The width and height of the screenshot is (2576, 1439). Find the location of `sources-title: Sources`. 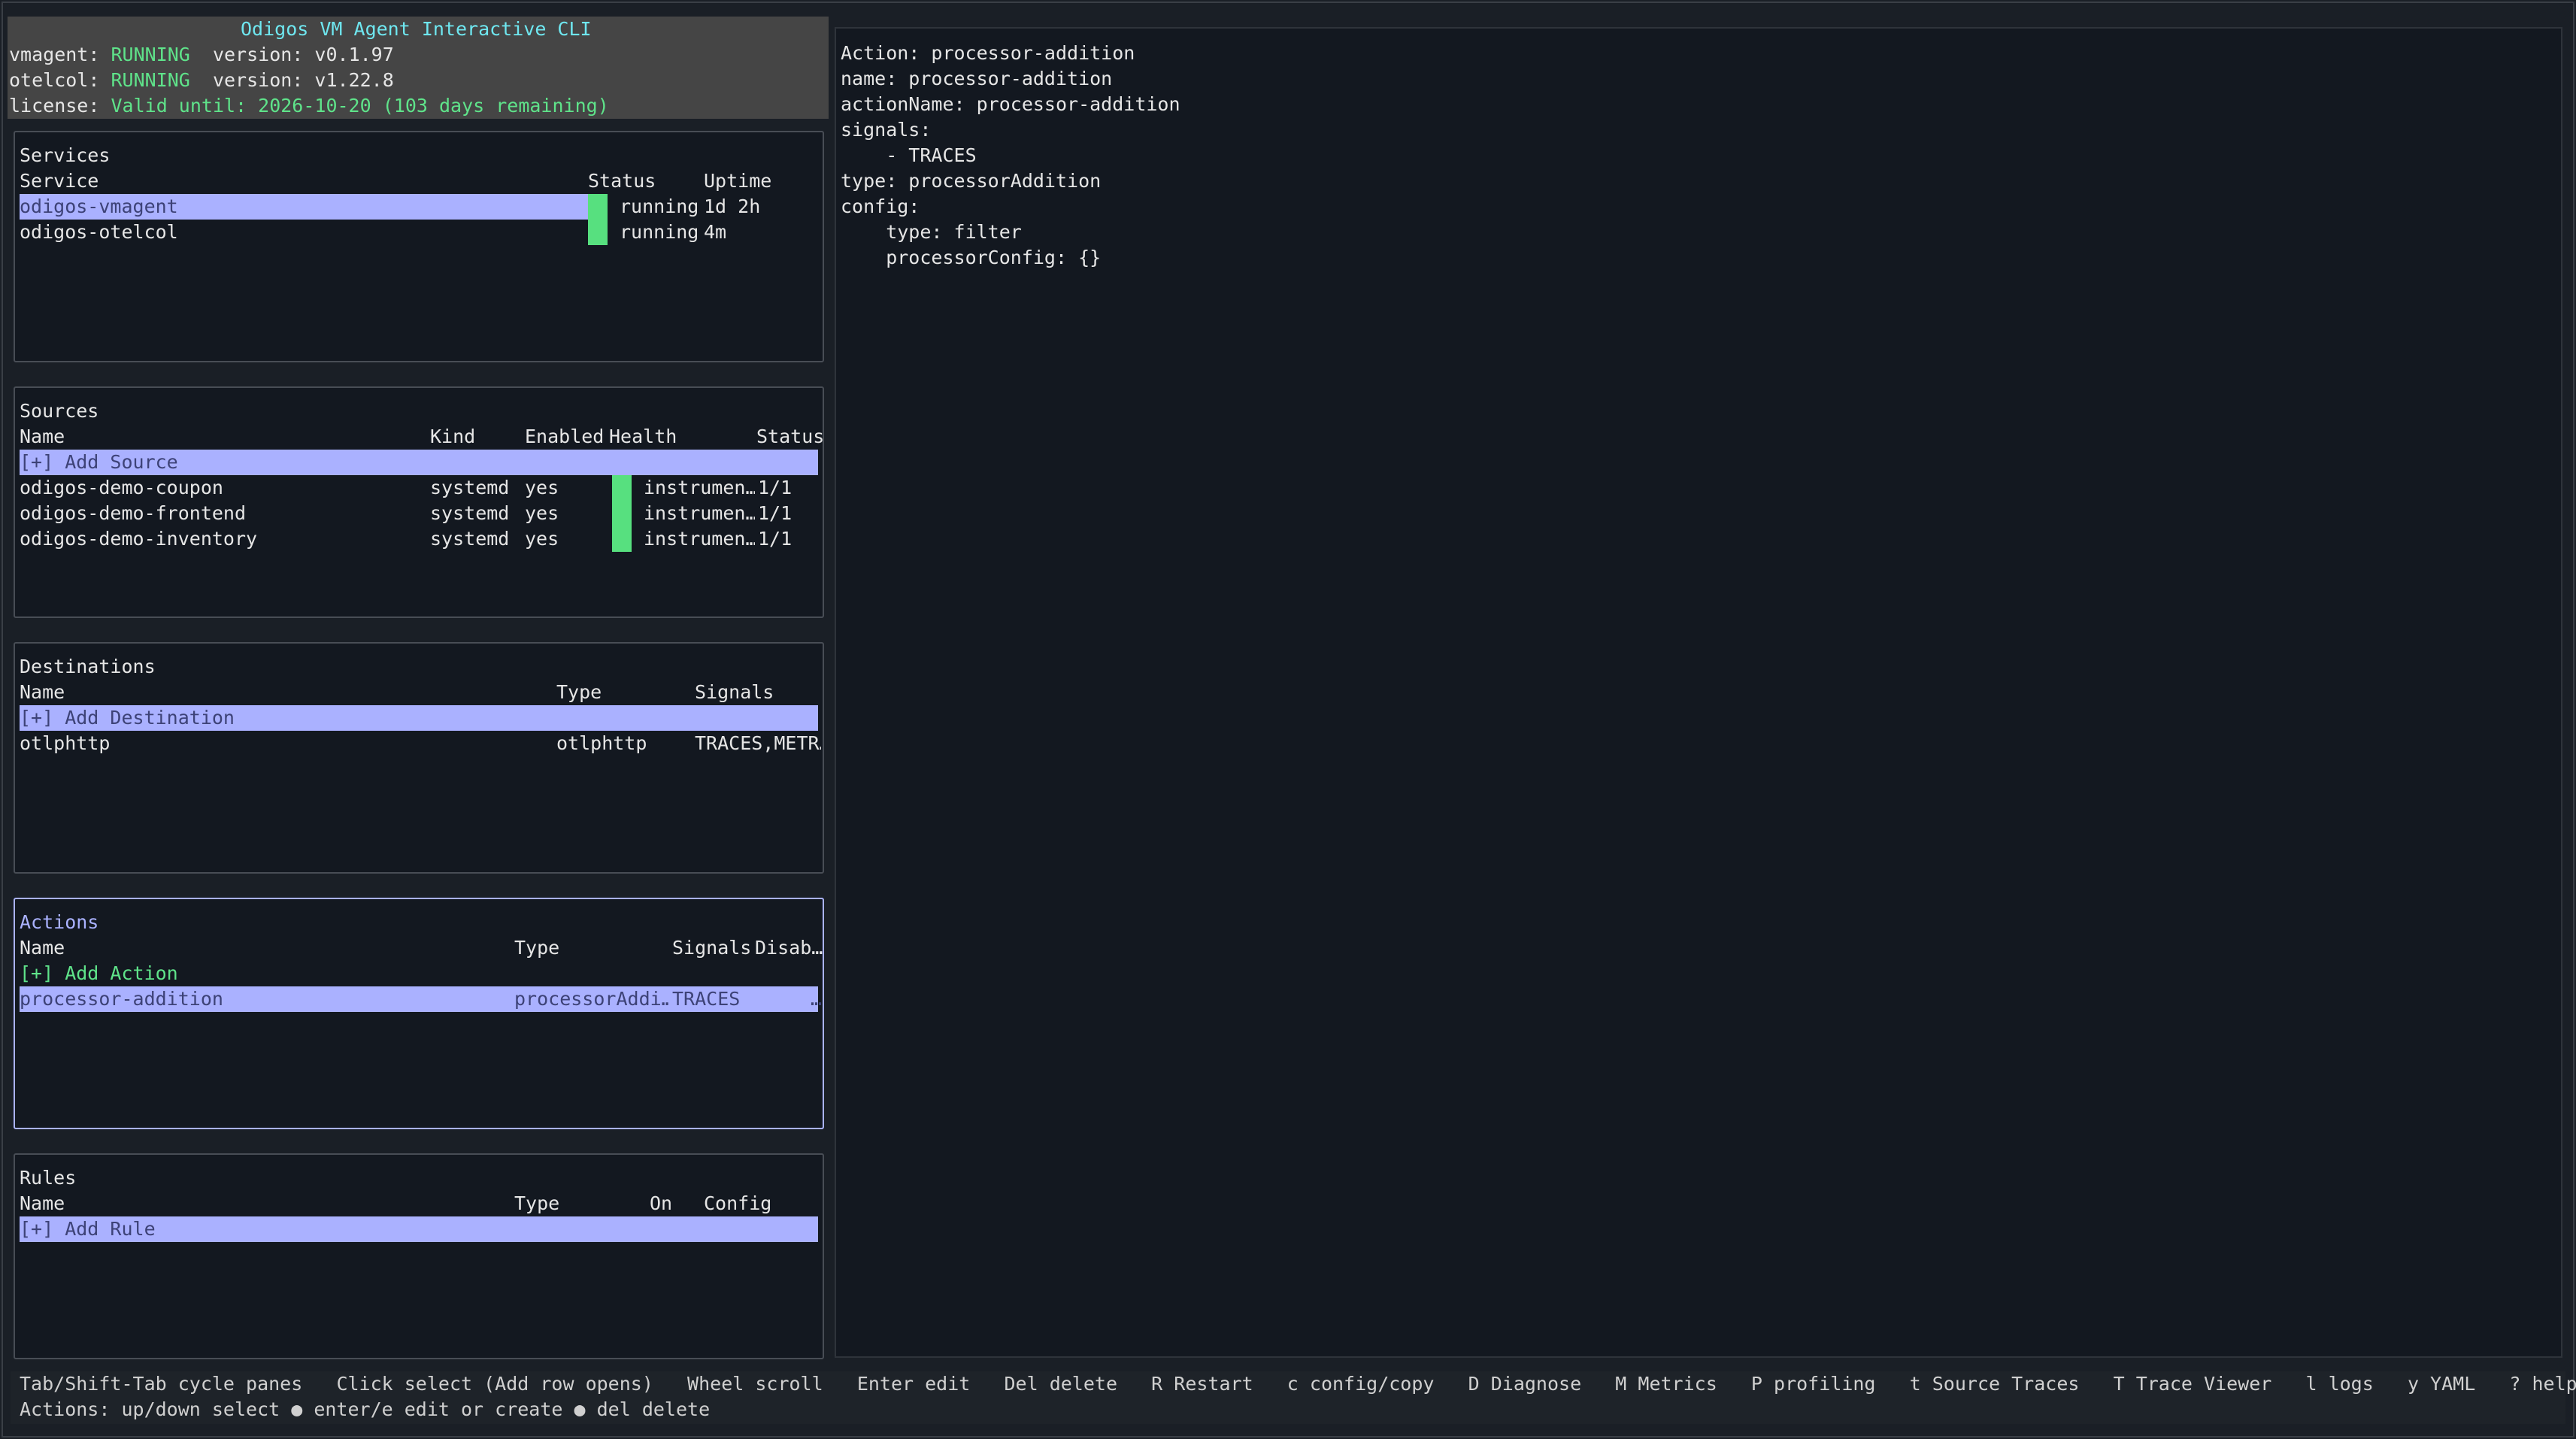

sources-title: Sources is located at coordinates (59, 411).